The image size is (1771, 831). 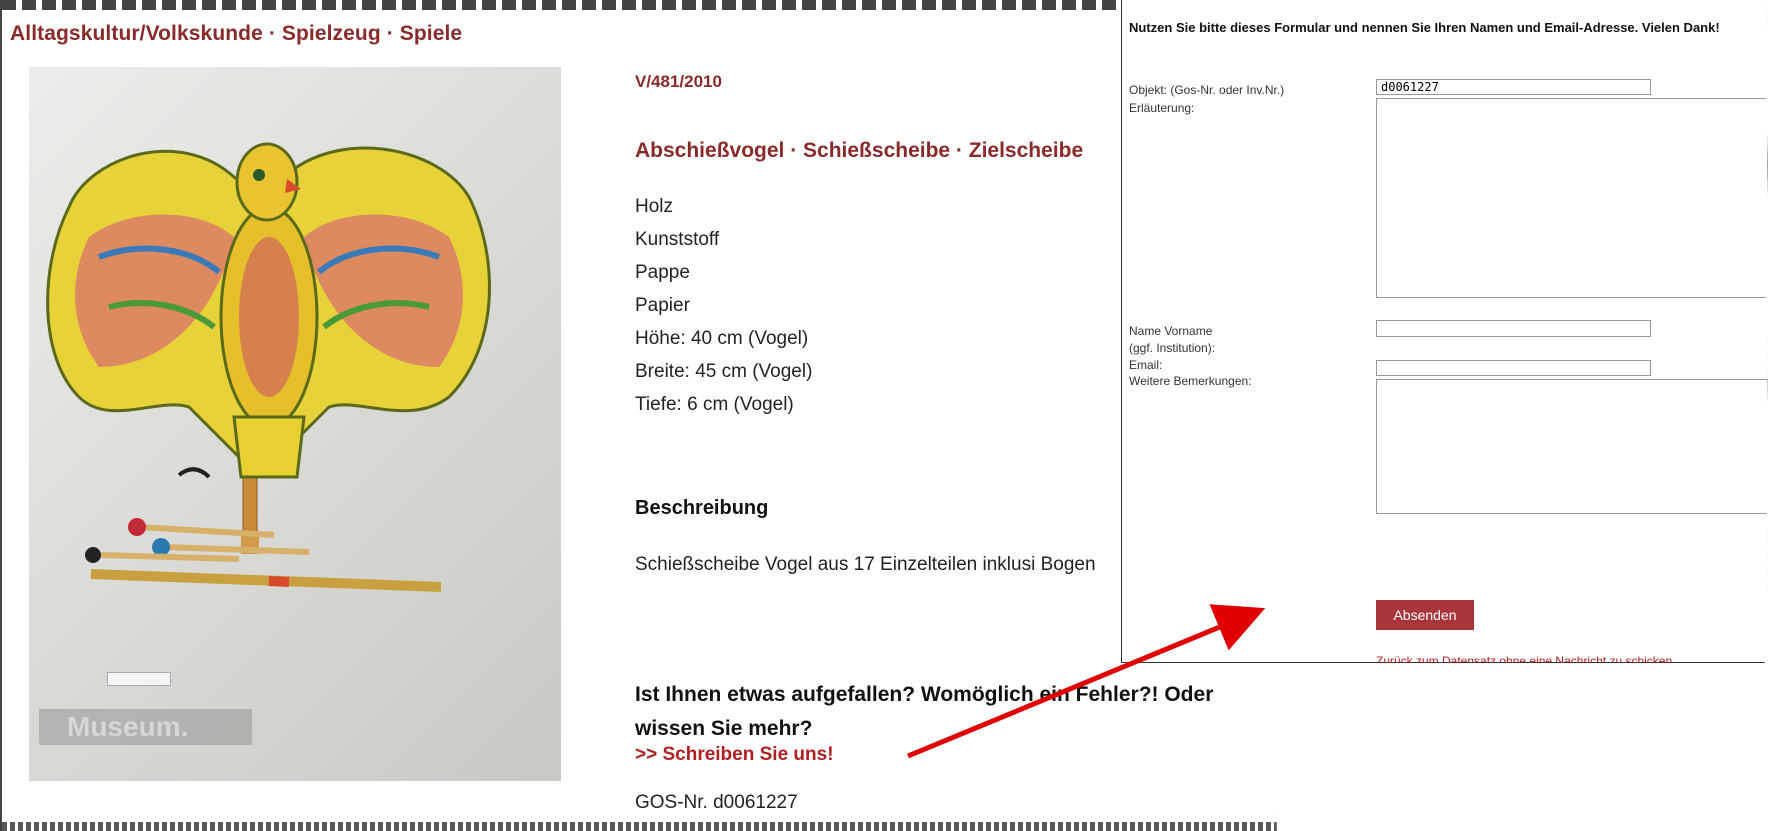 What do you see at coordinates (1207, 90) in the screenshot?
I see `object-label: Objekt: (Gos-Nr. oder Inv.Nr.)` at bounding box center [1207, 90].